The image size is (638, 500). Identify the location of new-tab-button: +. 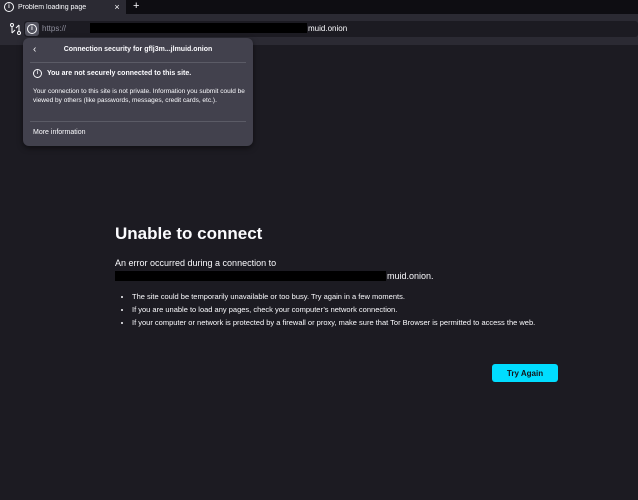
(136, 6).